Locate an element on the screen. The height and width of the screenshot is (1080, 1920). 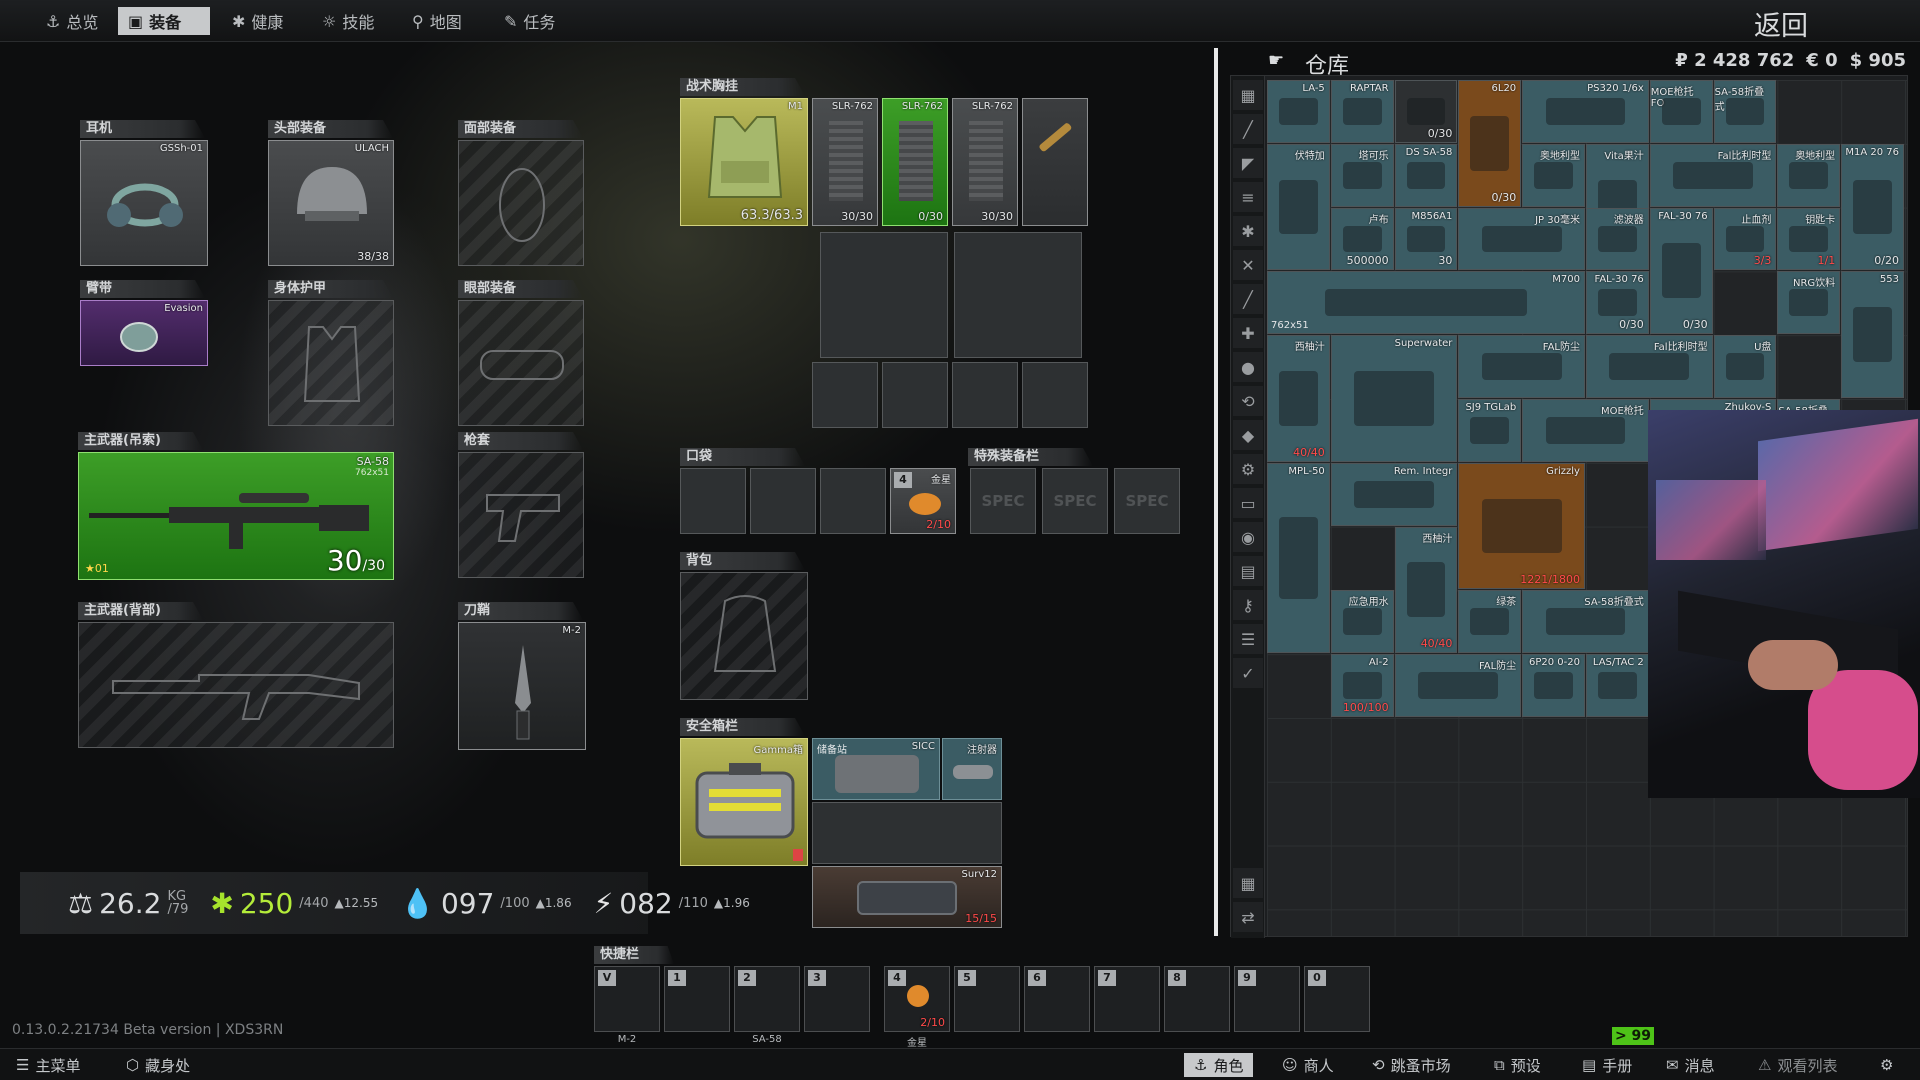
character-button: ⚓ 角色 is located at coordinates (1219, 1065).